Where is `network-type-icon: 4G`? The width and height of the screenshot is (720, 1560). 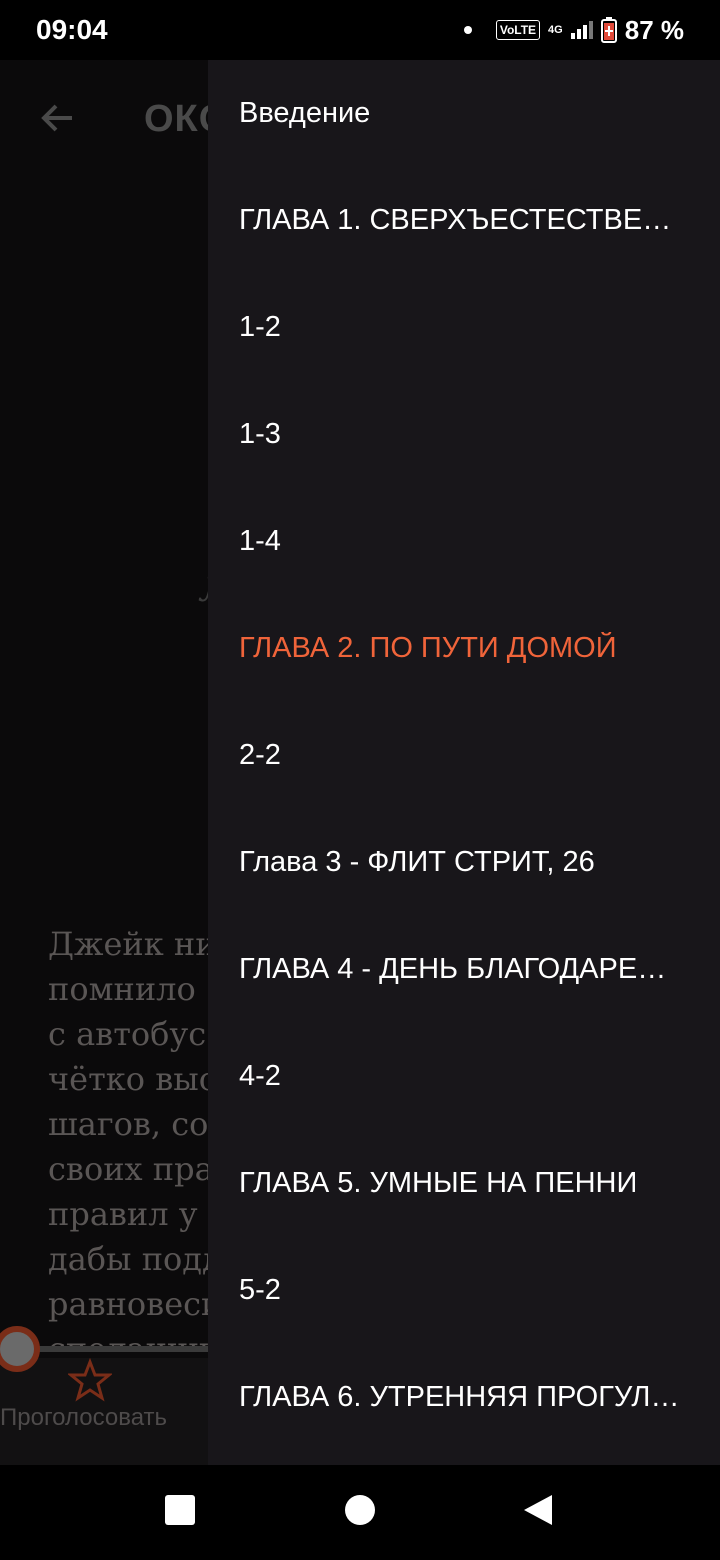 network-type-icon: 4G is located at coordinates (555, 30).